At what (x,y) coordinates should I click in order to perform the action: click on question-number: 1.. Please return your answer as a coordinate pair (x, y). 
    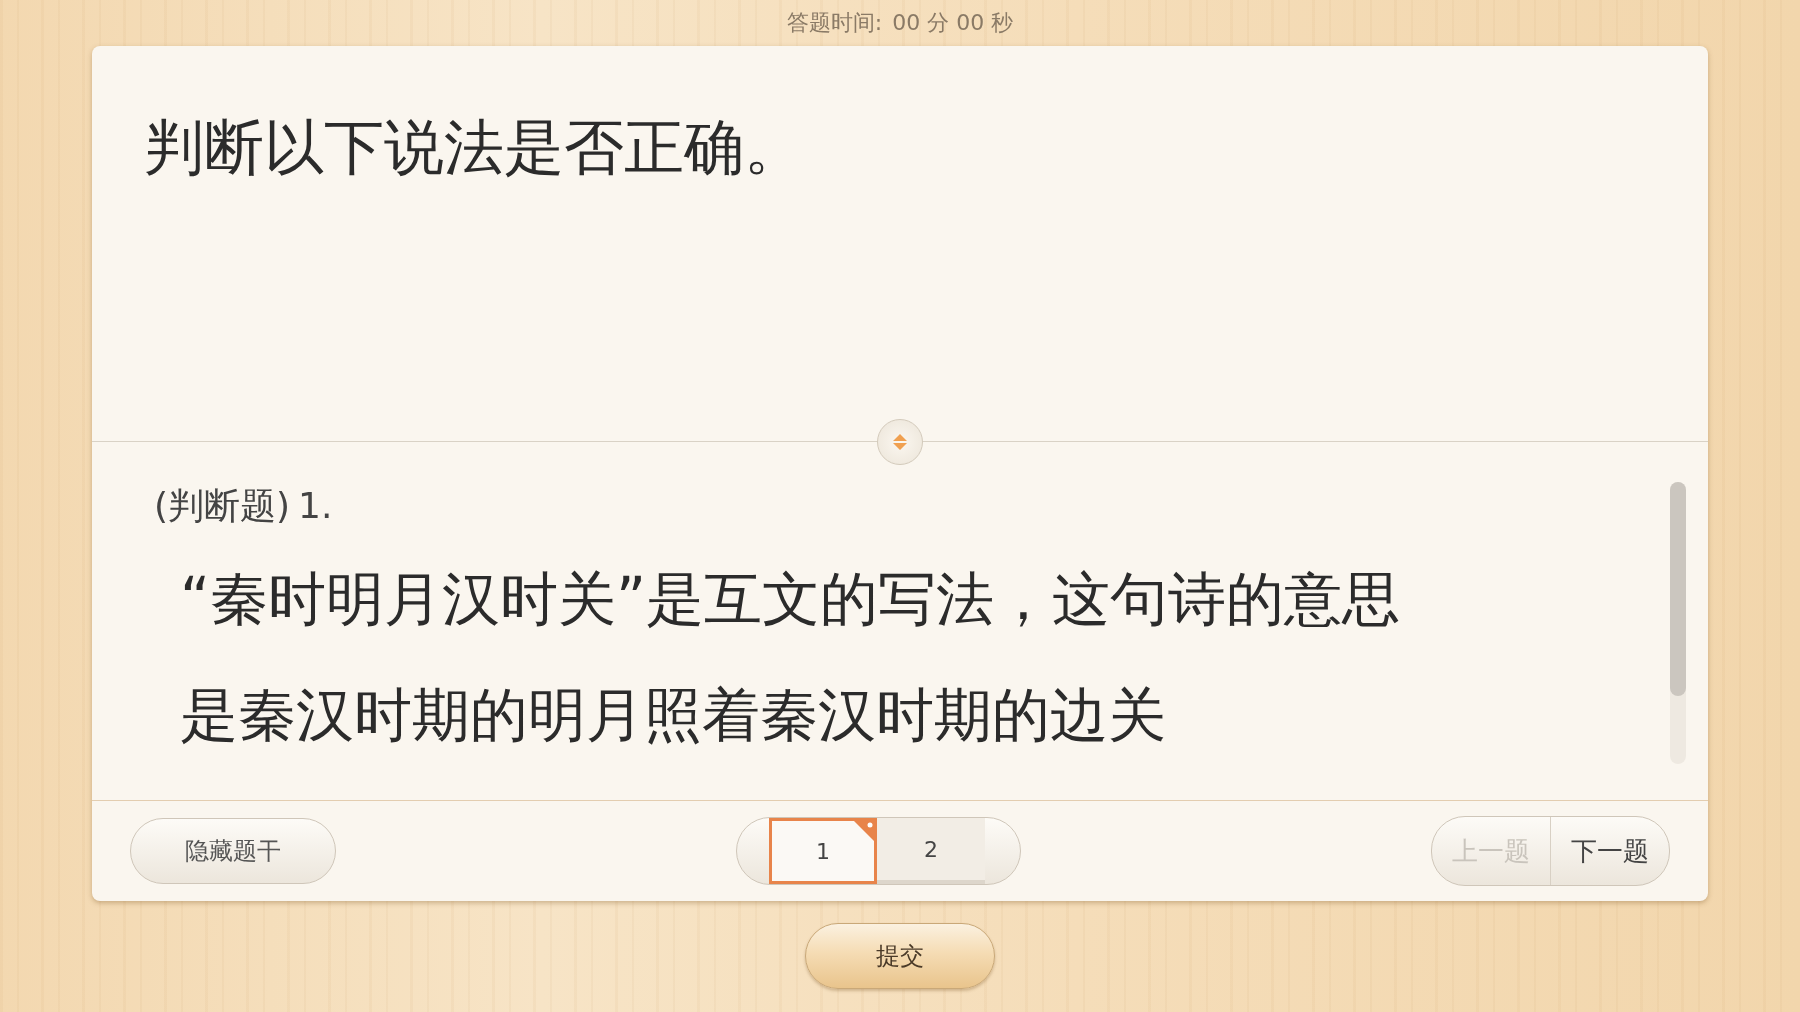
    Looking at the image, I should click on (315, 505).